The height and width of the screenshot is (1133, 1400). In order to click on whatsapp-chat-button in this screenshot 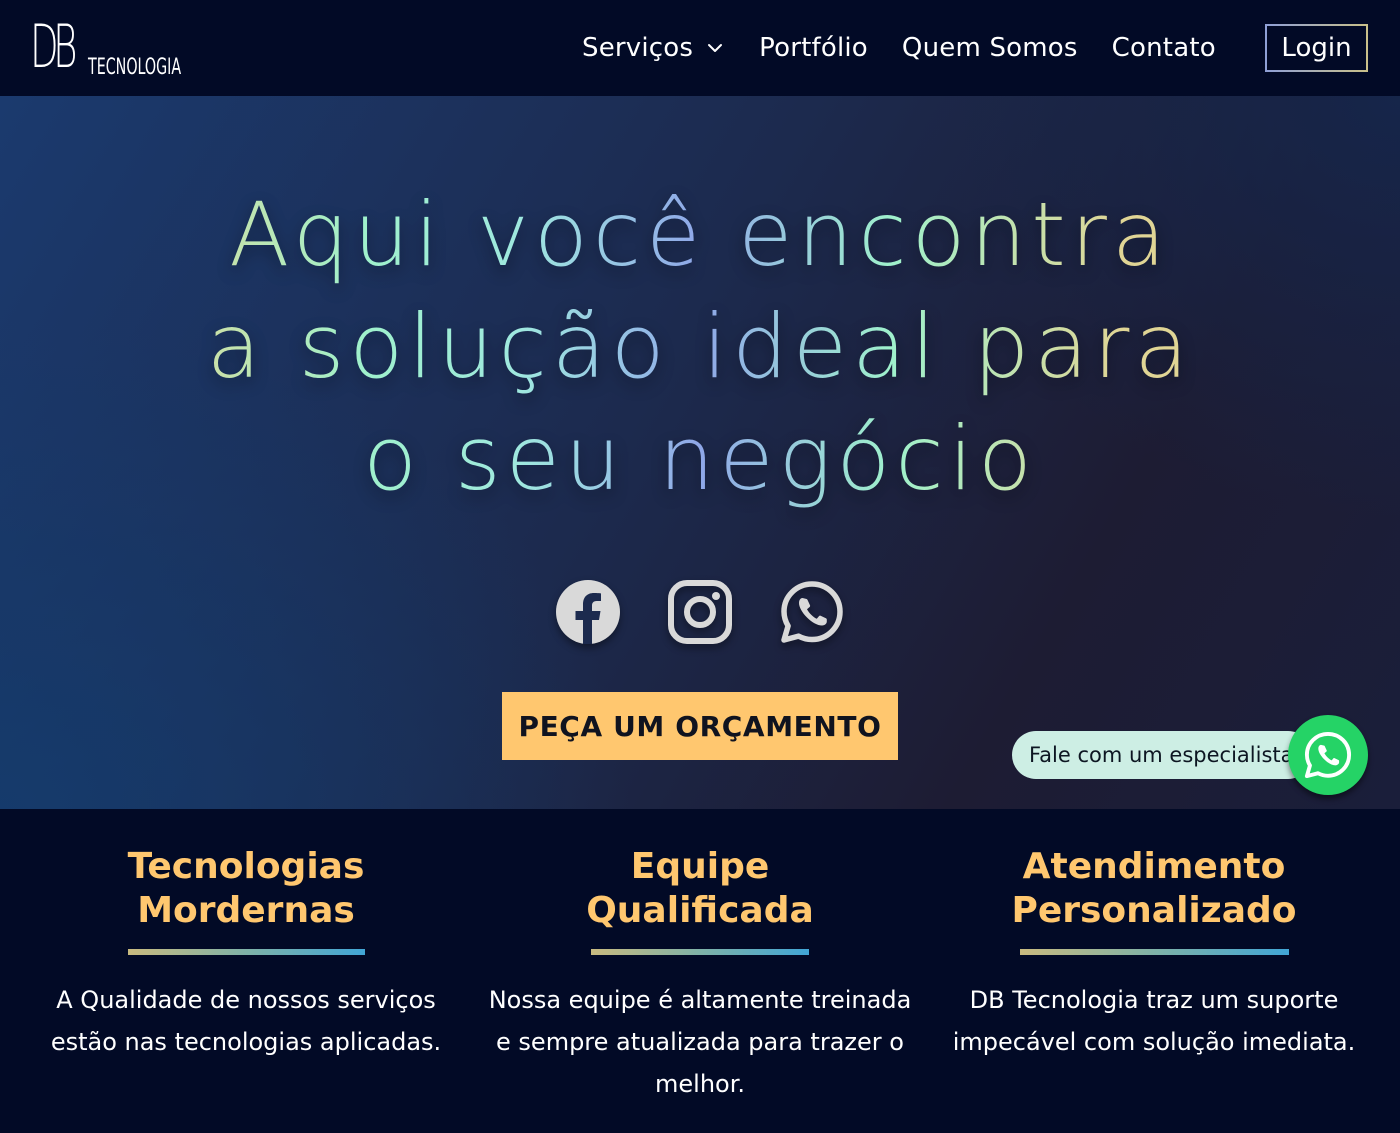, I will do `click(1328, 755)`.